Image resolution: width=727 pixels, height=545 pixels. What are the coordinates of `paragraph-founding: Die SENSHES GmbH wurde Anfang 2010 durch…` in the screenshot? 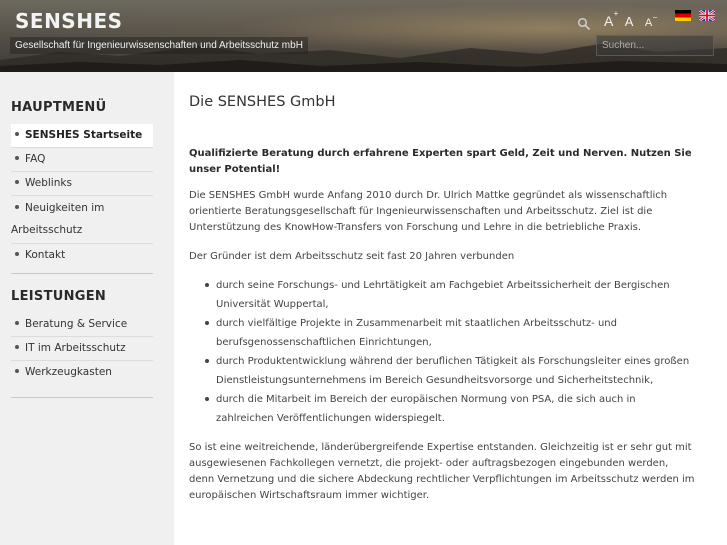 It's located at (428, 211).